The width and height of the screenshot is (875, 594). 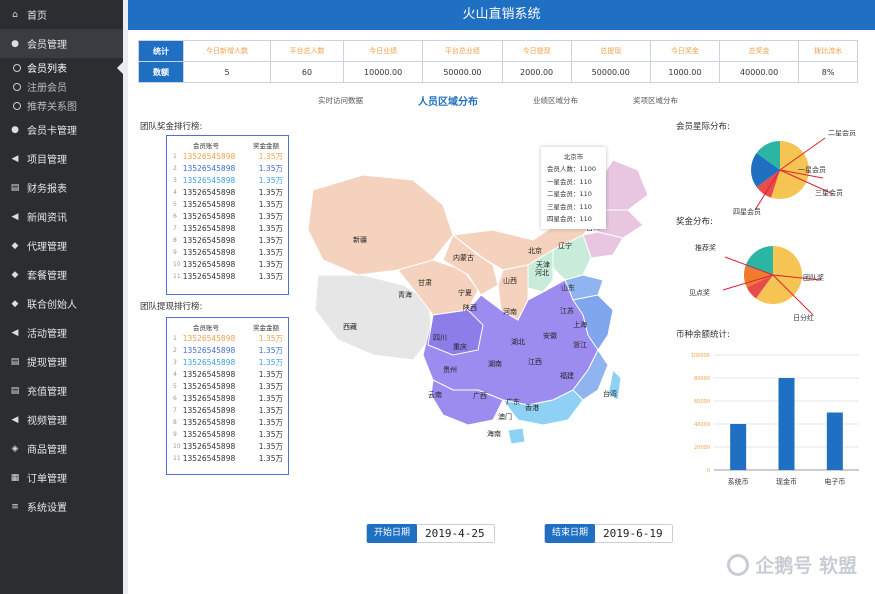 What do you see at coordinates (655, 101) in the screenshot?
I see `map-tab: 奖项区域分布` at bounding box center [655, 101].